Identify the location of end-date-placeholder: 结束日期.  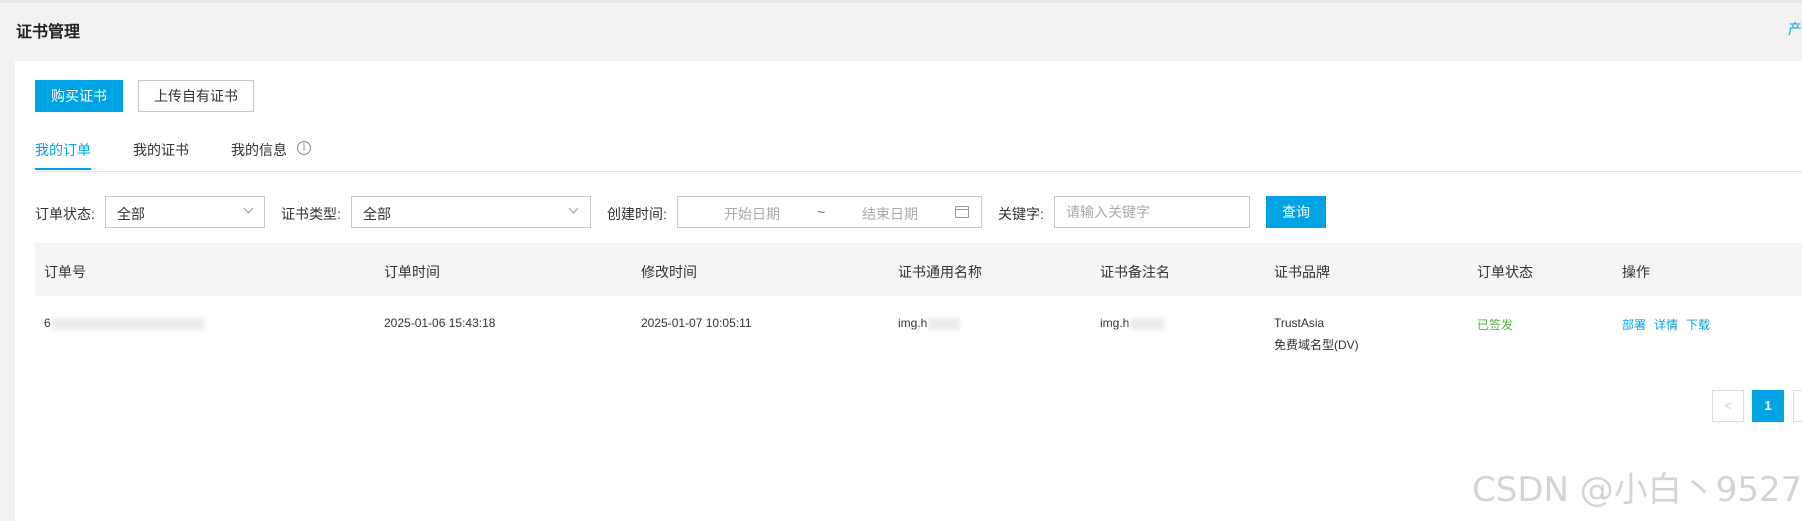
(890, 214).